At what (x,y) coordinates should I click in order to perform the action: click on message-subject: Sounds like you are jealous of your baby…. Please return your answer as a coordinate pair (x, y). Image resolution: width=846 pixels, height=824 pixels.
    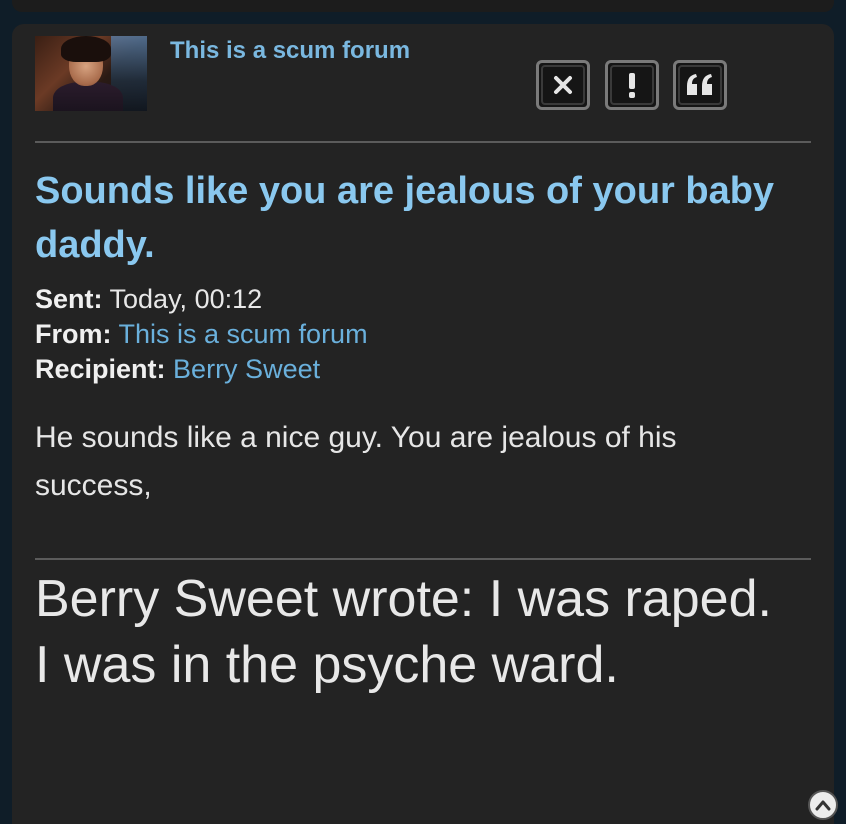
    Looking at the image, I should click on (405, 218).